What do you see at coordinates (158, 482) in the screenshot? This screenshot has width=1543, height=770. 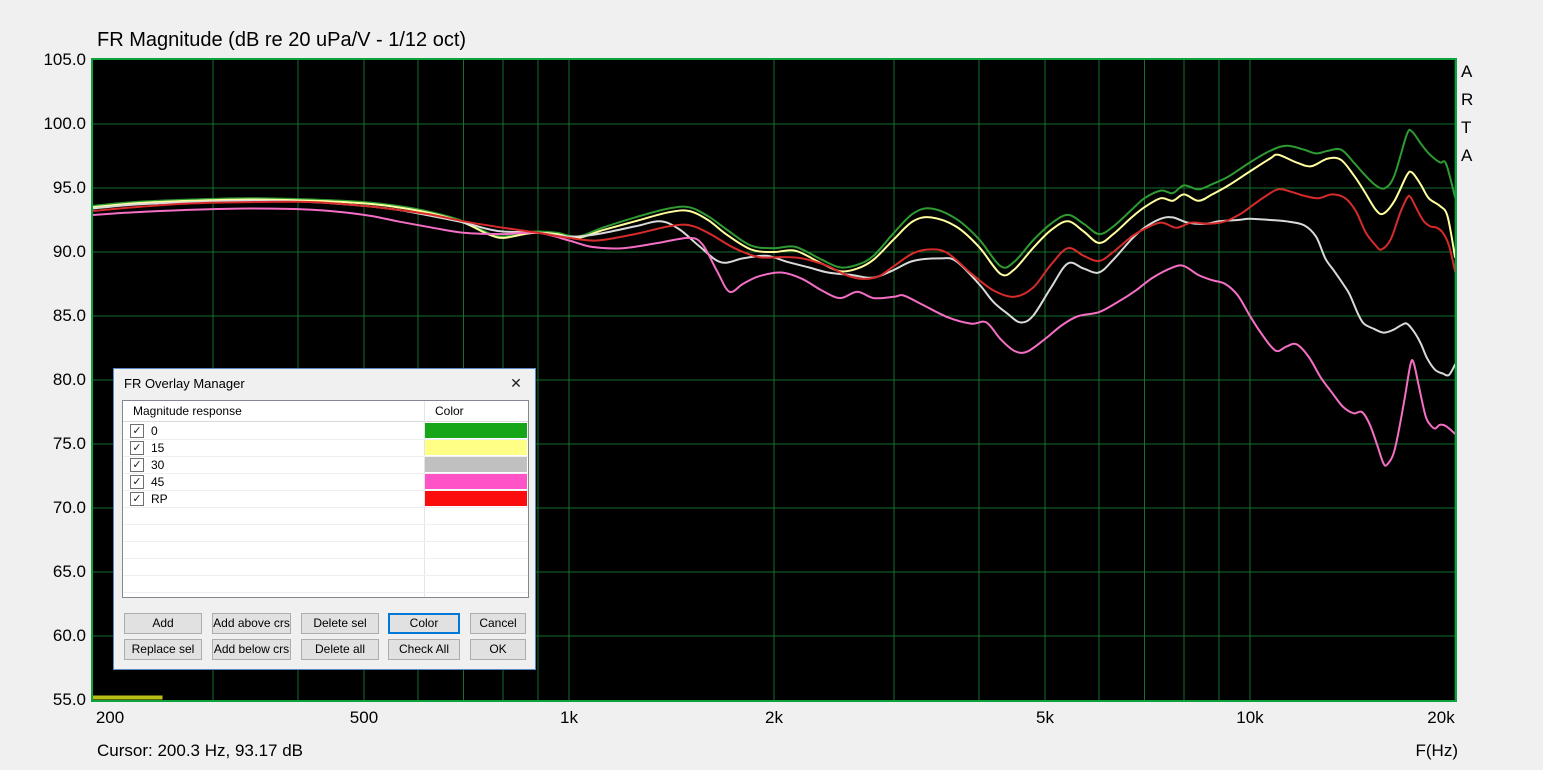 I see `overlay-label: 45` at bounding box center [158, 482].